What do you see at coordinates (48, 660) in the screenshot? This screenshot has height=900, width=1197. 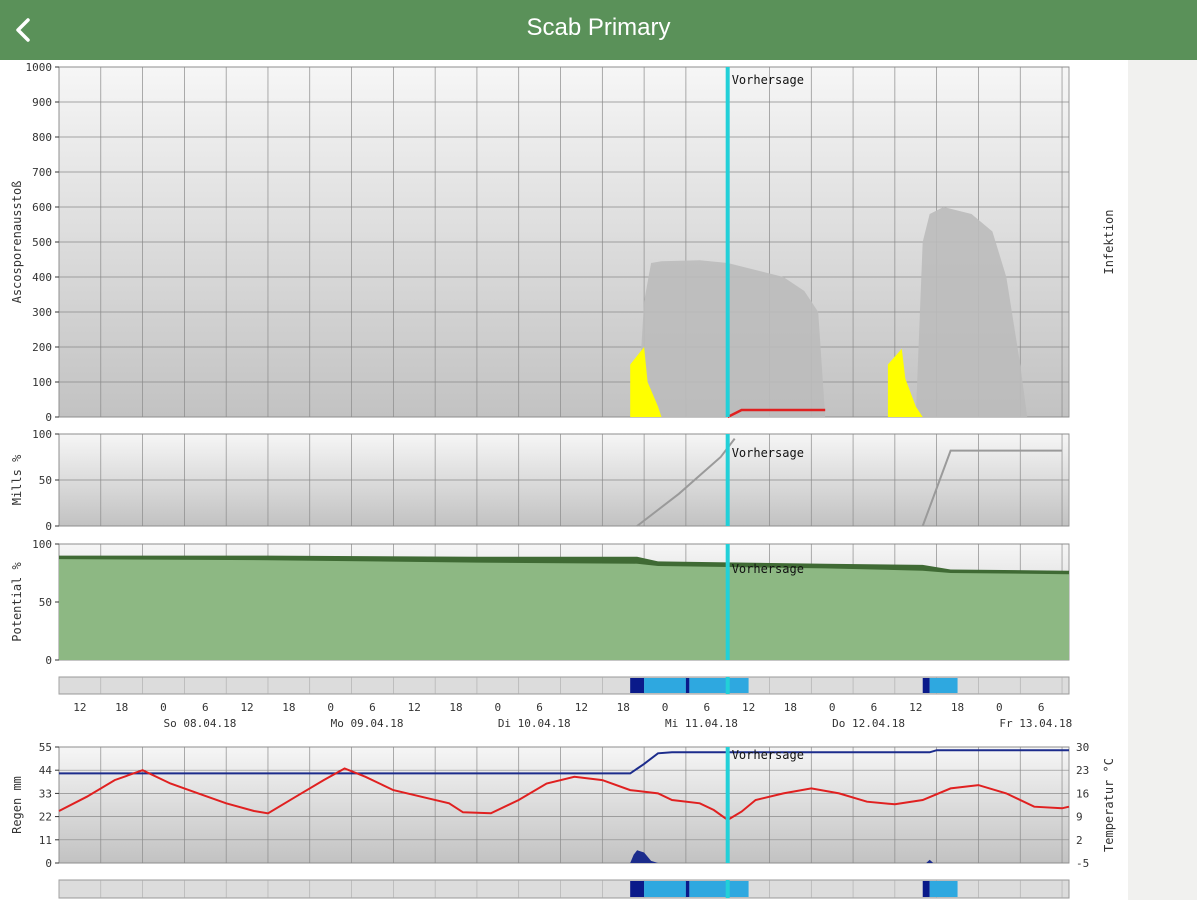 I see `chart-3-y-tick: 0` at bounding box center [48, 660].